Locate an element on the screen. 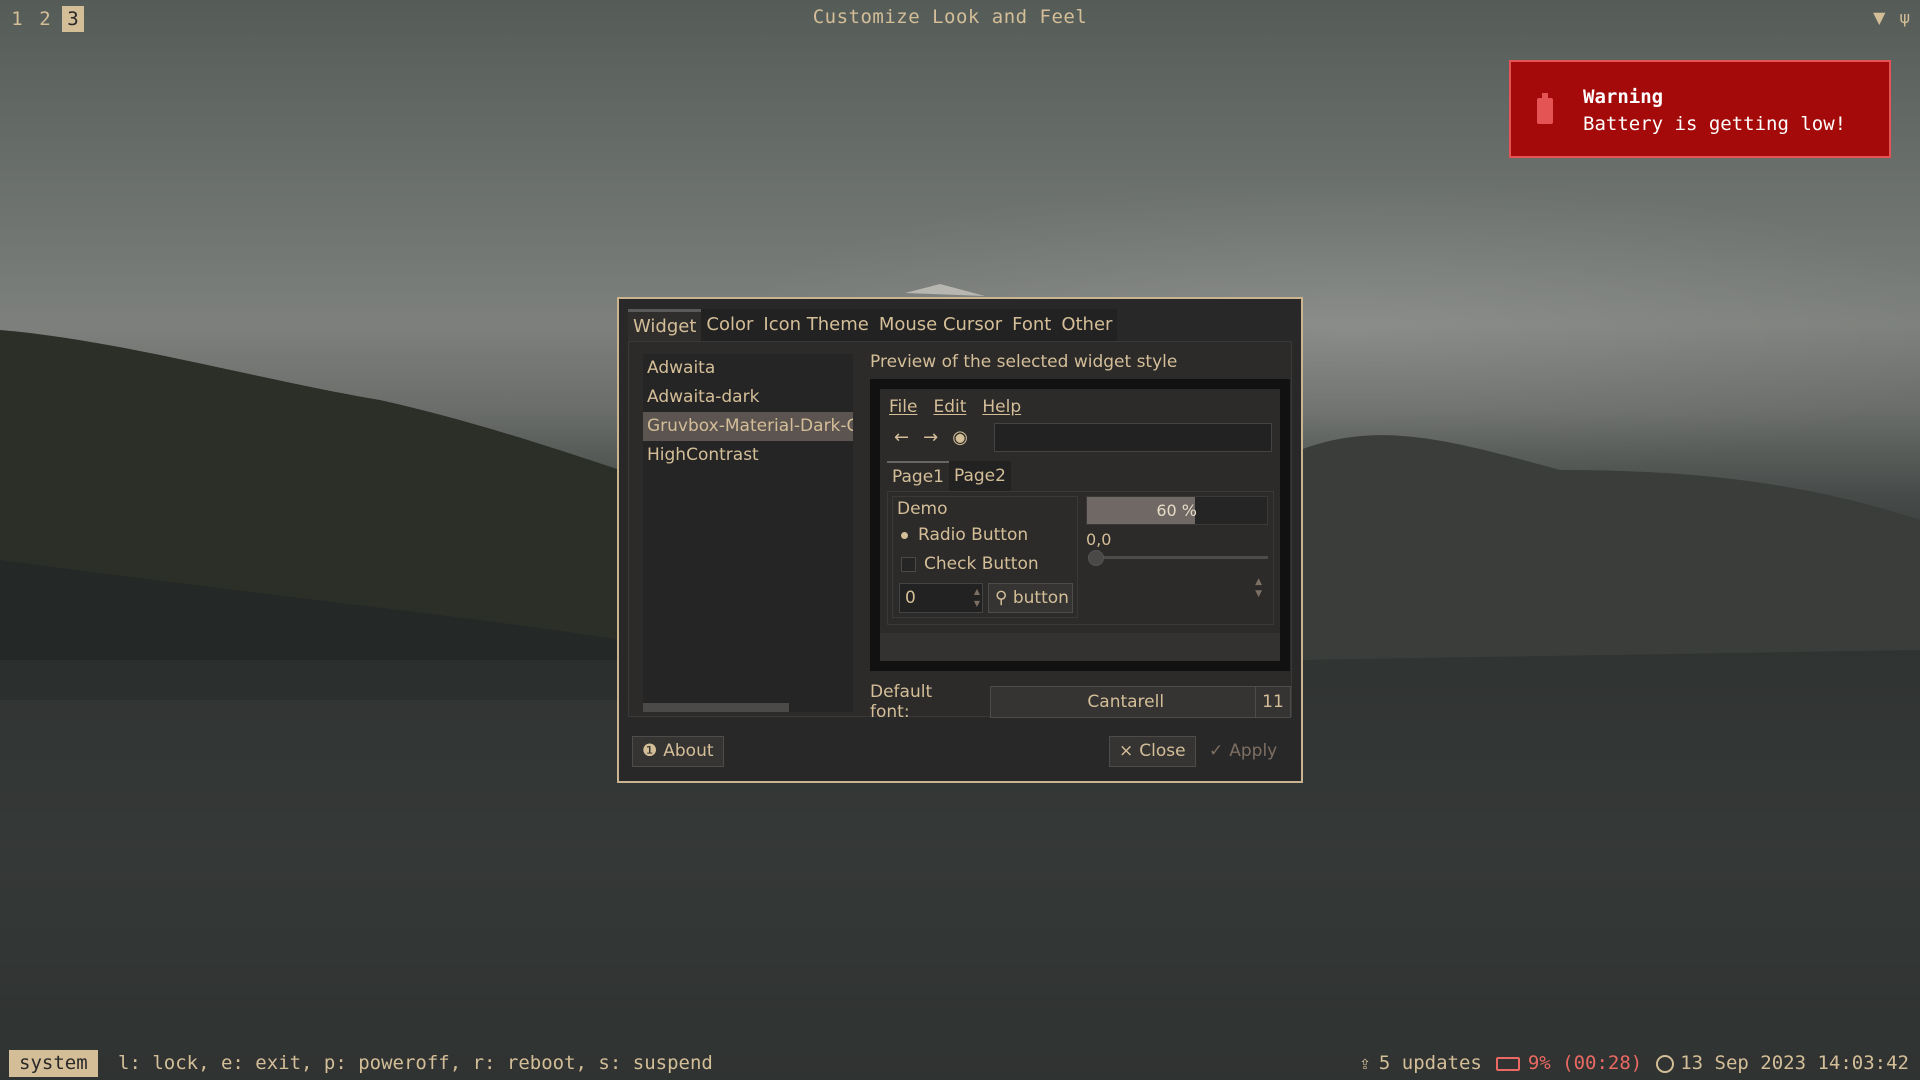  preview-label: Preview of the selected widget style is located at coordinates (1024, 362).